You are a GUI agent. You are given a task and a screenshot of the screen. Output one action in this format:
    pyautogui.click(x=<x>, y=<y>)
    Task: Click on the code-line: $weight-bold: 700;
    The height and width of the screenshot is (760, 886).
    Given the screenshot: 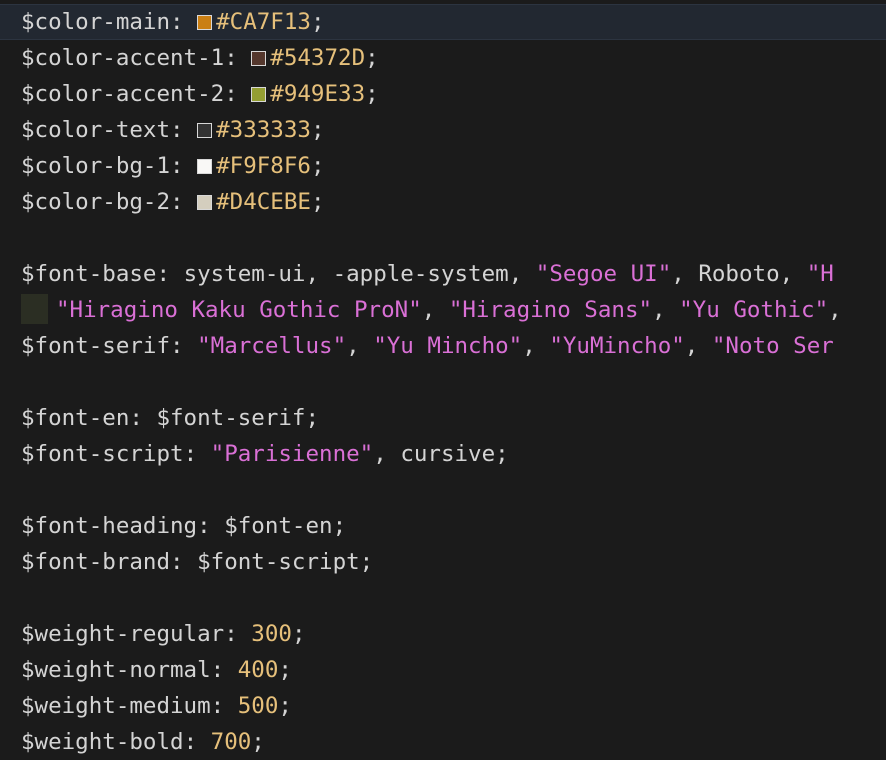 What is the action you would take?
    pyautogui.click(x=443, y=742)
    